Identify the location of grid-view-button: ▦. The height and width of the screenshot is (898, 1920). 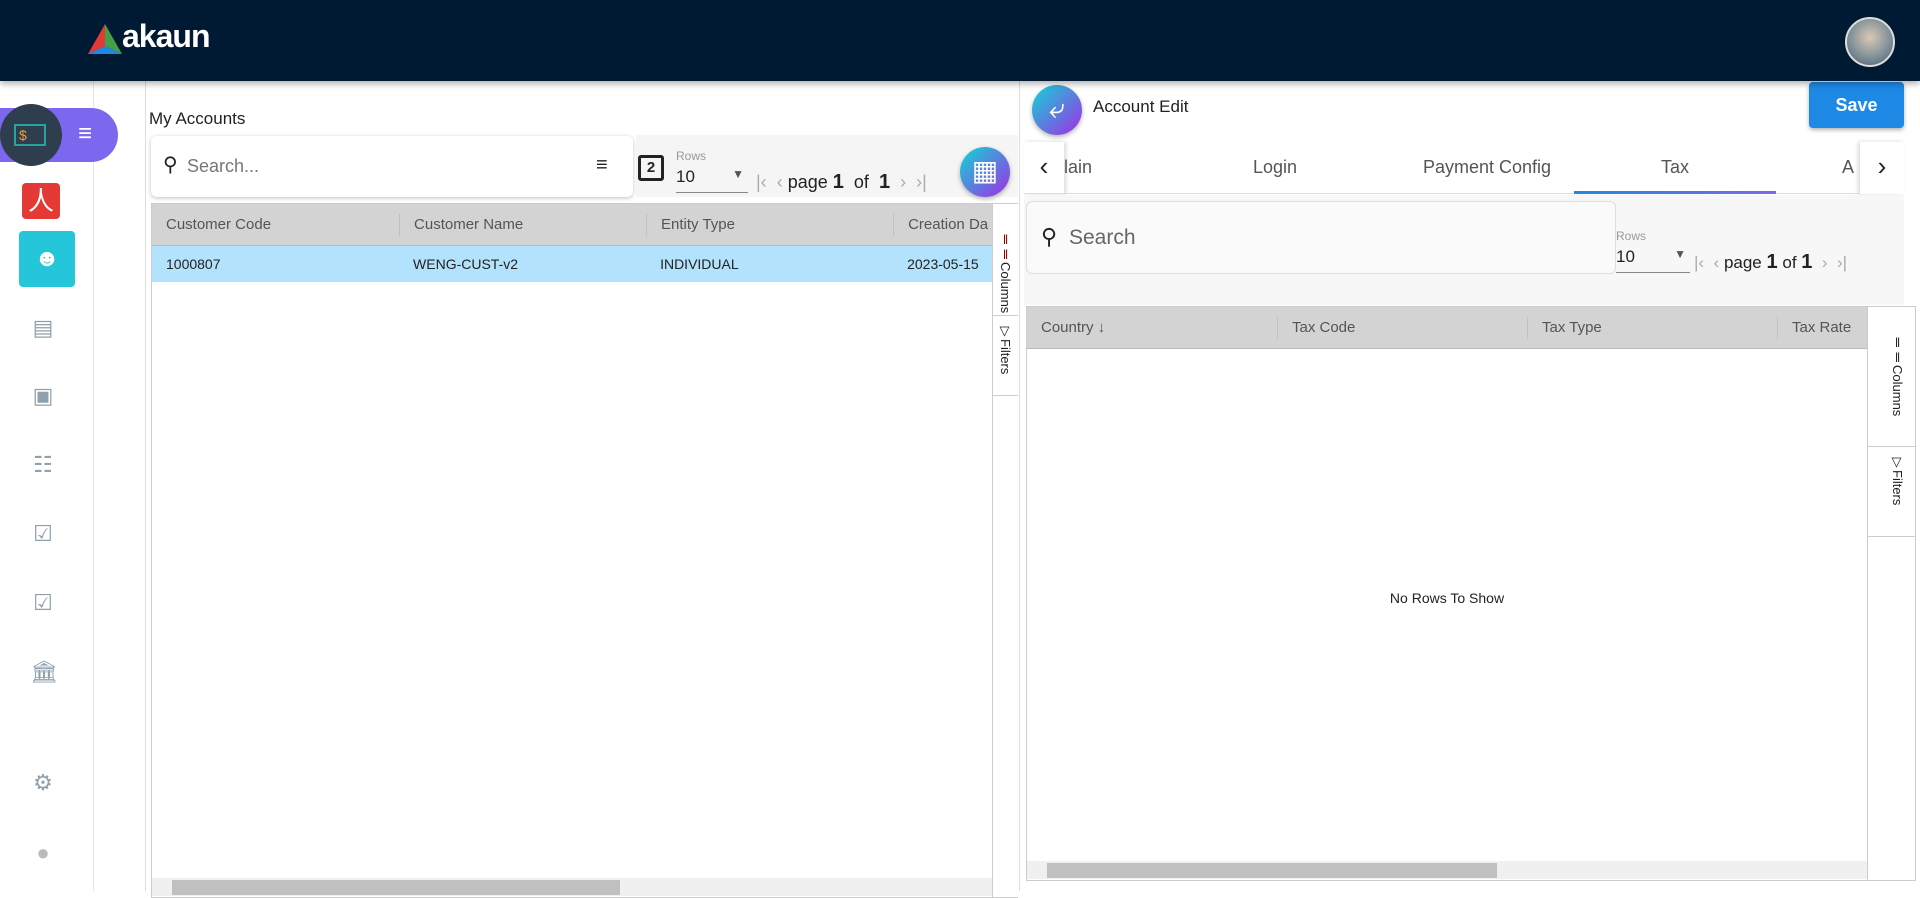
(985, 172).